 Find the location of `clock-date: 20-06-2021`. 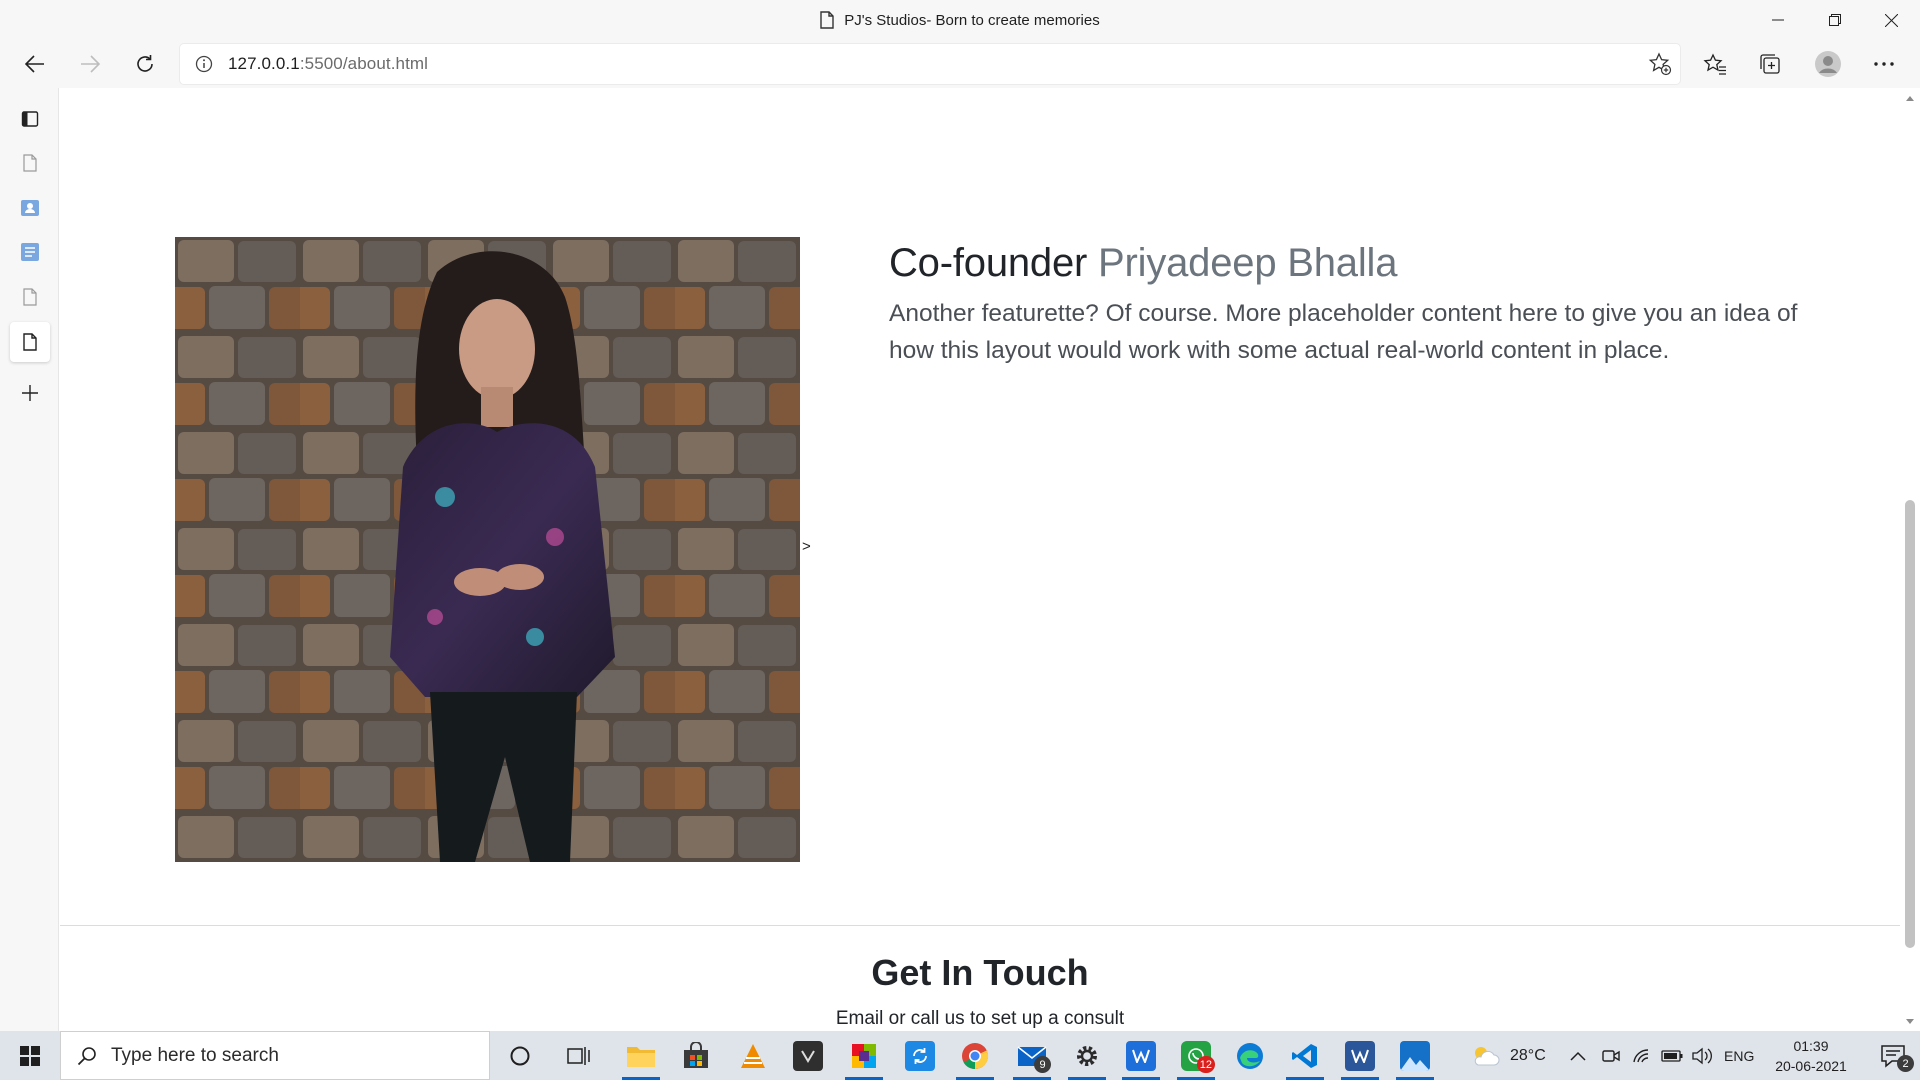

clock-date: 20-06-2021 is located at coordinates (1811, 1065).